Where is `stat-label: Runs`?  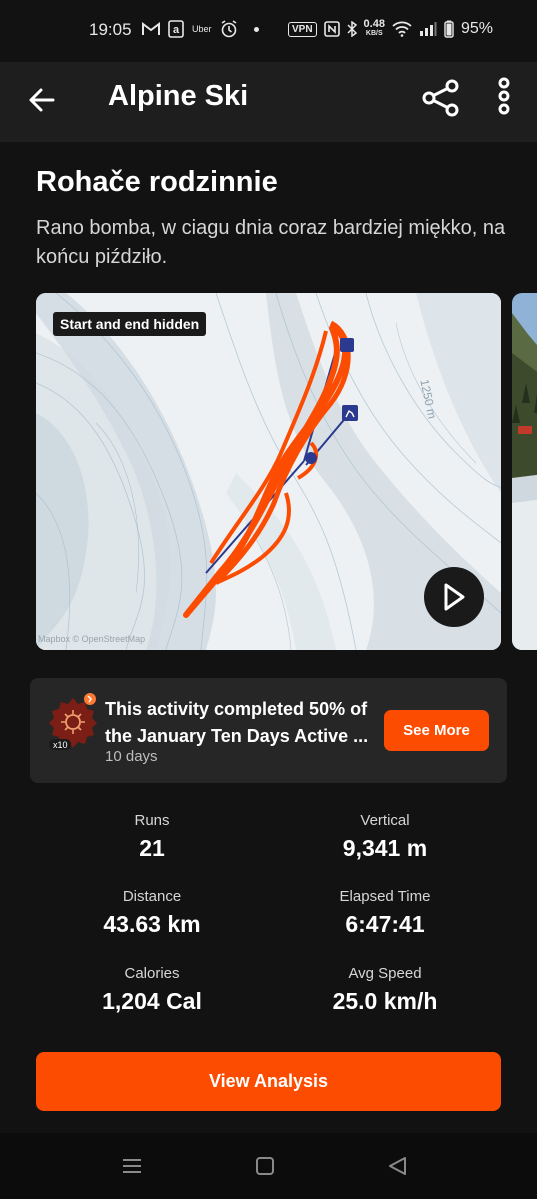
stat-label: Runs is located at coordinates (152, 820).